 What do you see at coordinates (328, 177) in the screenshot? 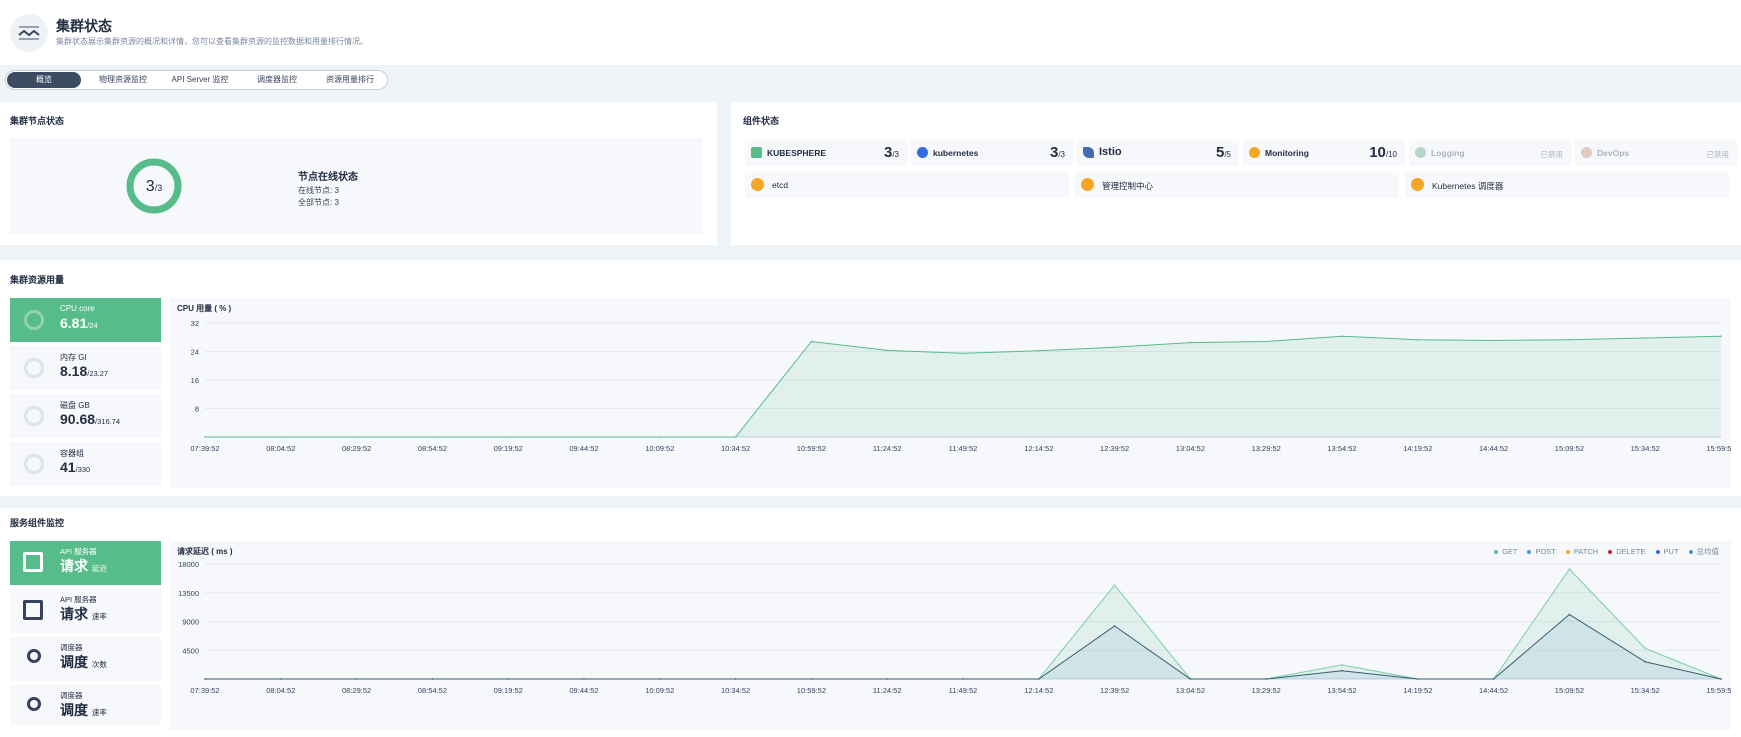
I see `node-online-title: 节点在线状态` at bounding box center [328, 177].